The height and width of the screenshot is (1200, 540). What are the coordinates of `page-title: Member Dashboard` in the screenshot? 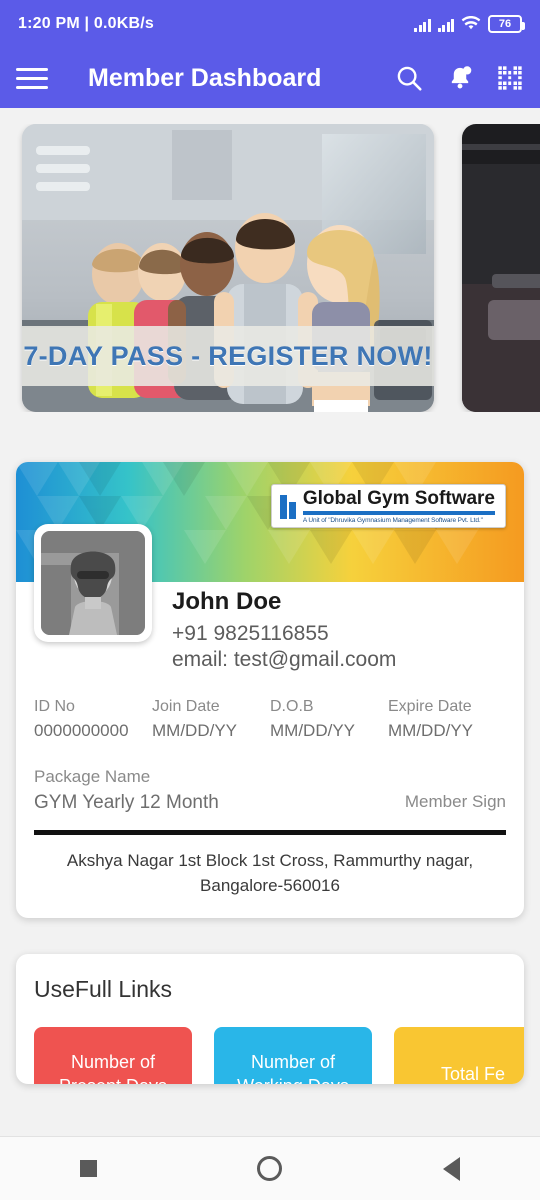 It's located at (205, 77).